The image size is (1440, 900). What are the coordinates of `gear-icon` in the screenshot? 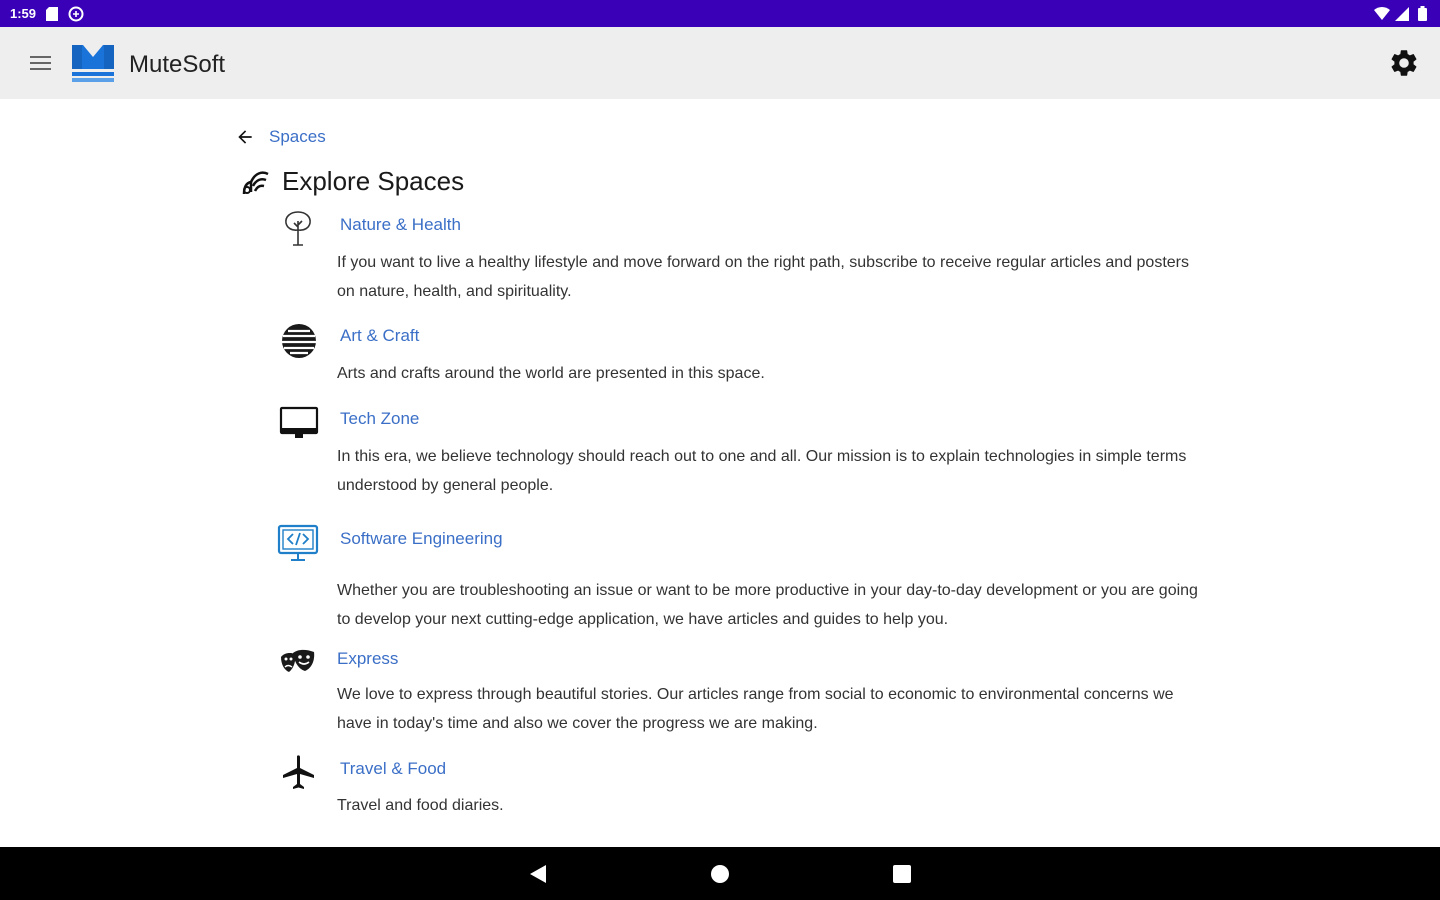 It's located at (1404, 63).